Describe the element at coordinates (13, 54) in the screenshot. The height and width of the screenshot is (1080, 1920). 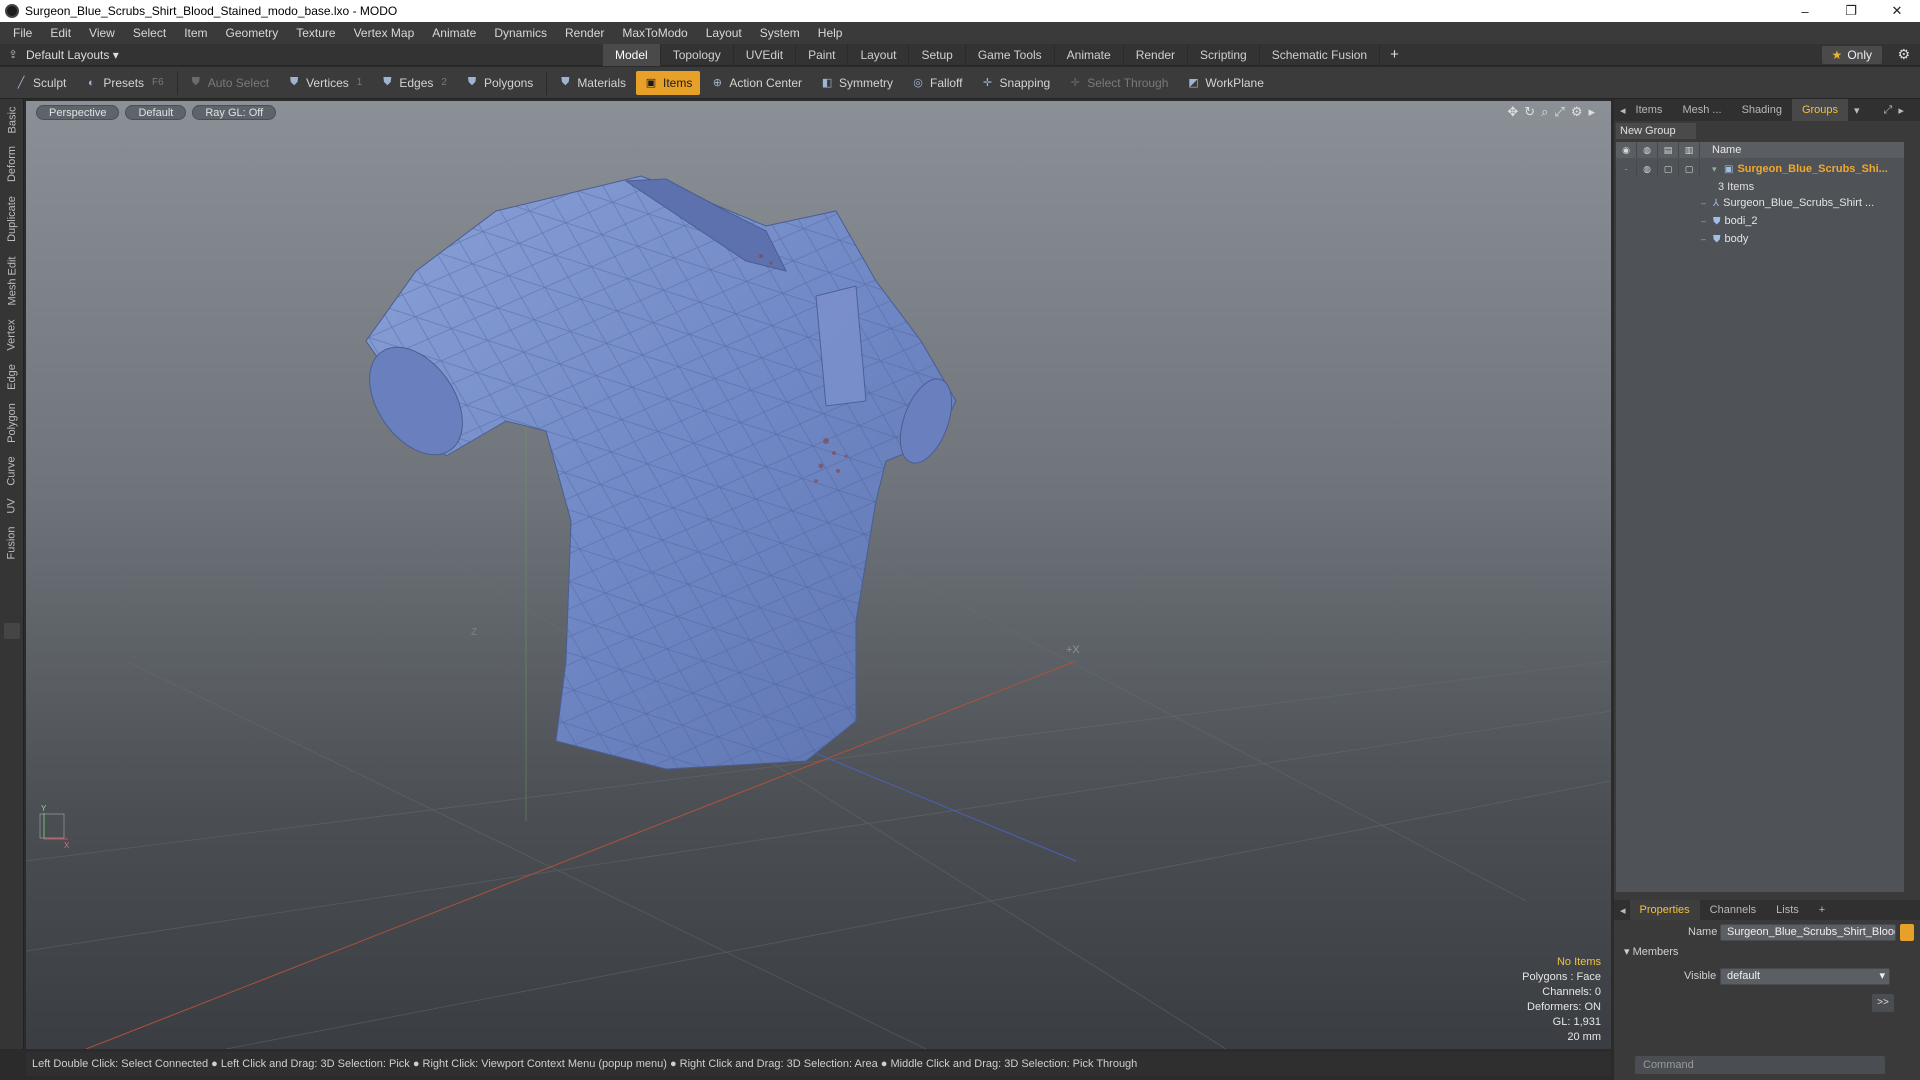
I see `layout-toggle-icon: ⇪` at that location.